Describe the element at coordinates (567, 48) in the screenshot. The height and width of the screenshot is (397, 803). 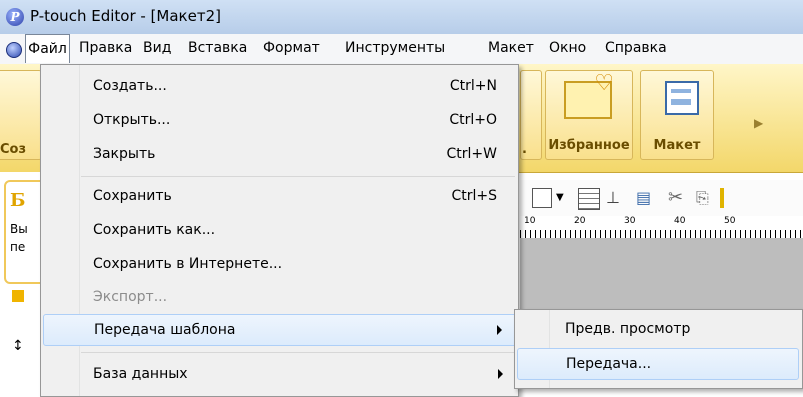
I see `menu-window: Окно` at that location.